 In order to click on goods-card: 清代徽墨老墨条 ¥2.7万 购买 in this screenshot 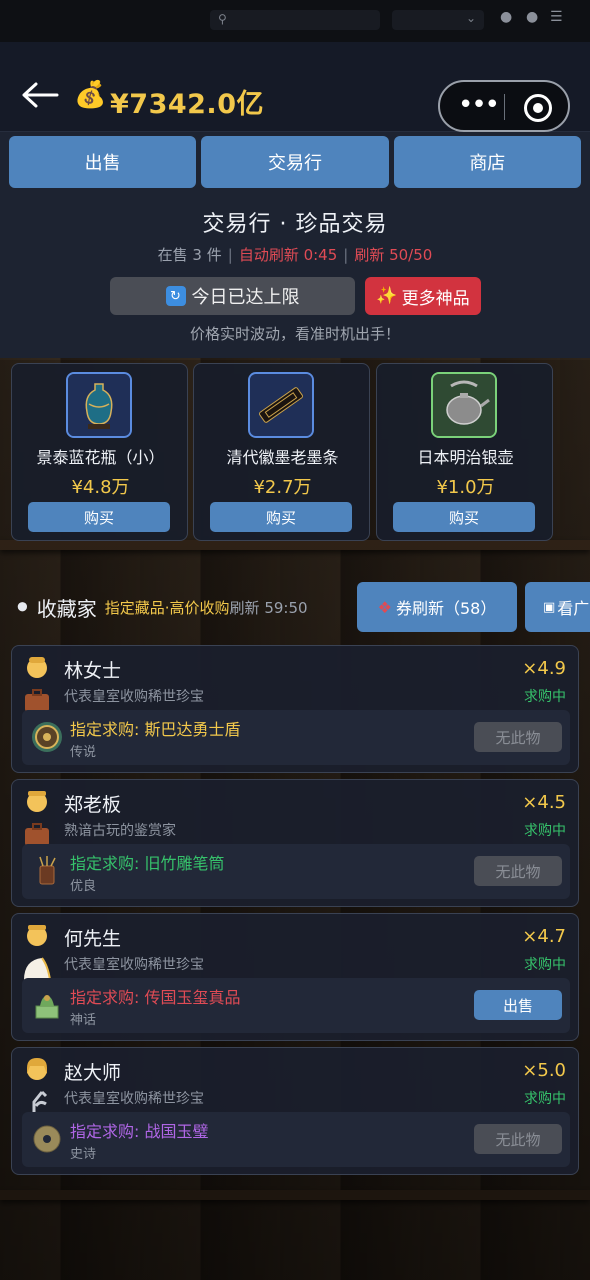, I will do `click(281, 452)`.